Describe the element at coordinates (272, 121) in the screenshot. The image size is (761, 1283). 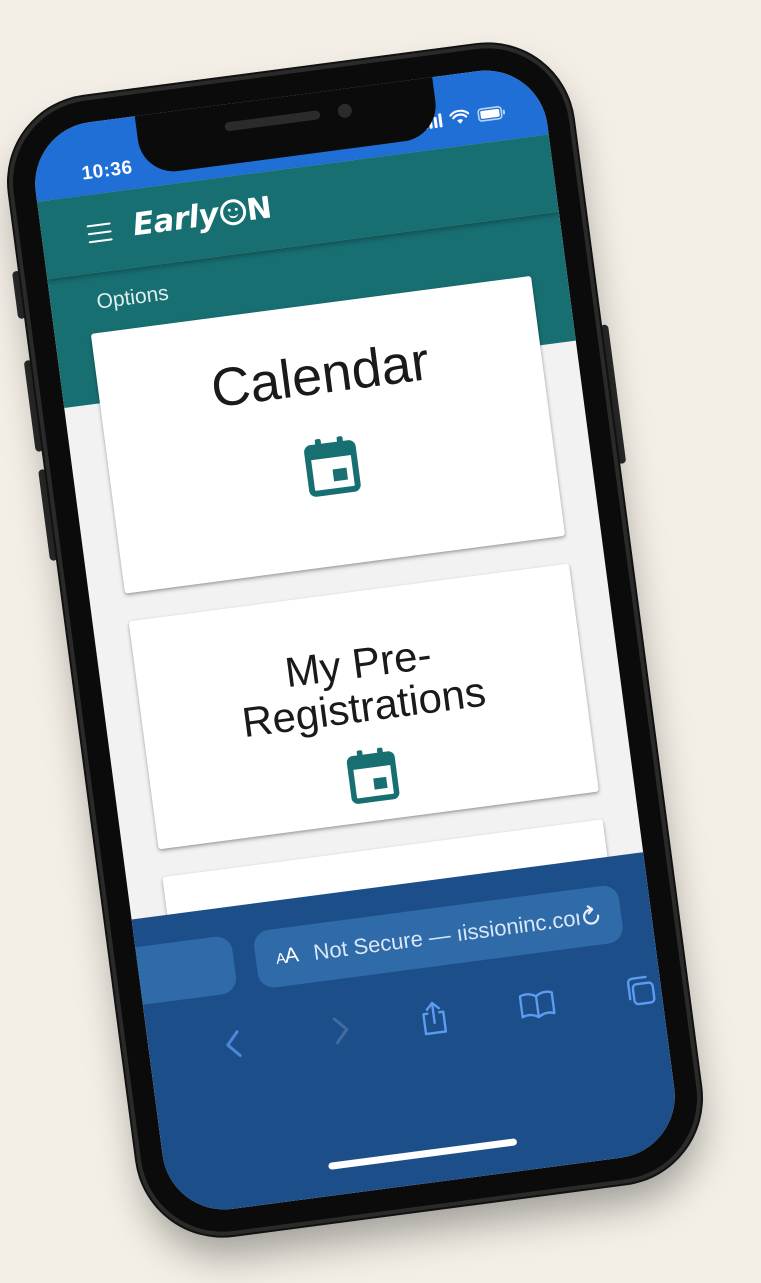
I see `speaker-grille` at that location.